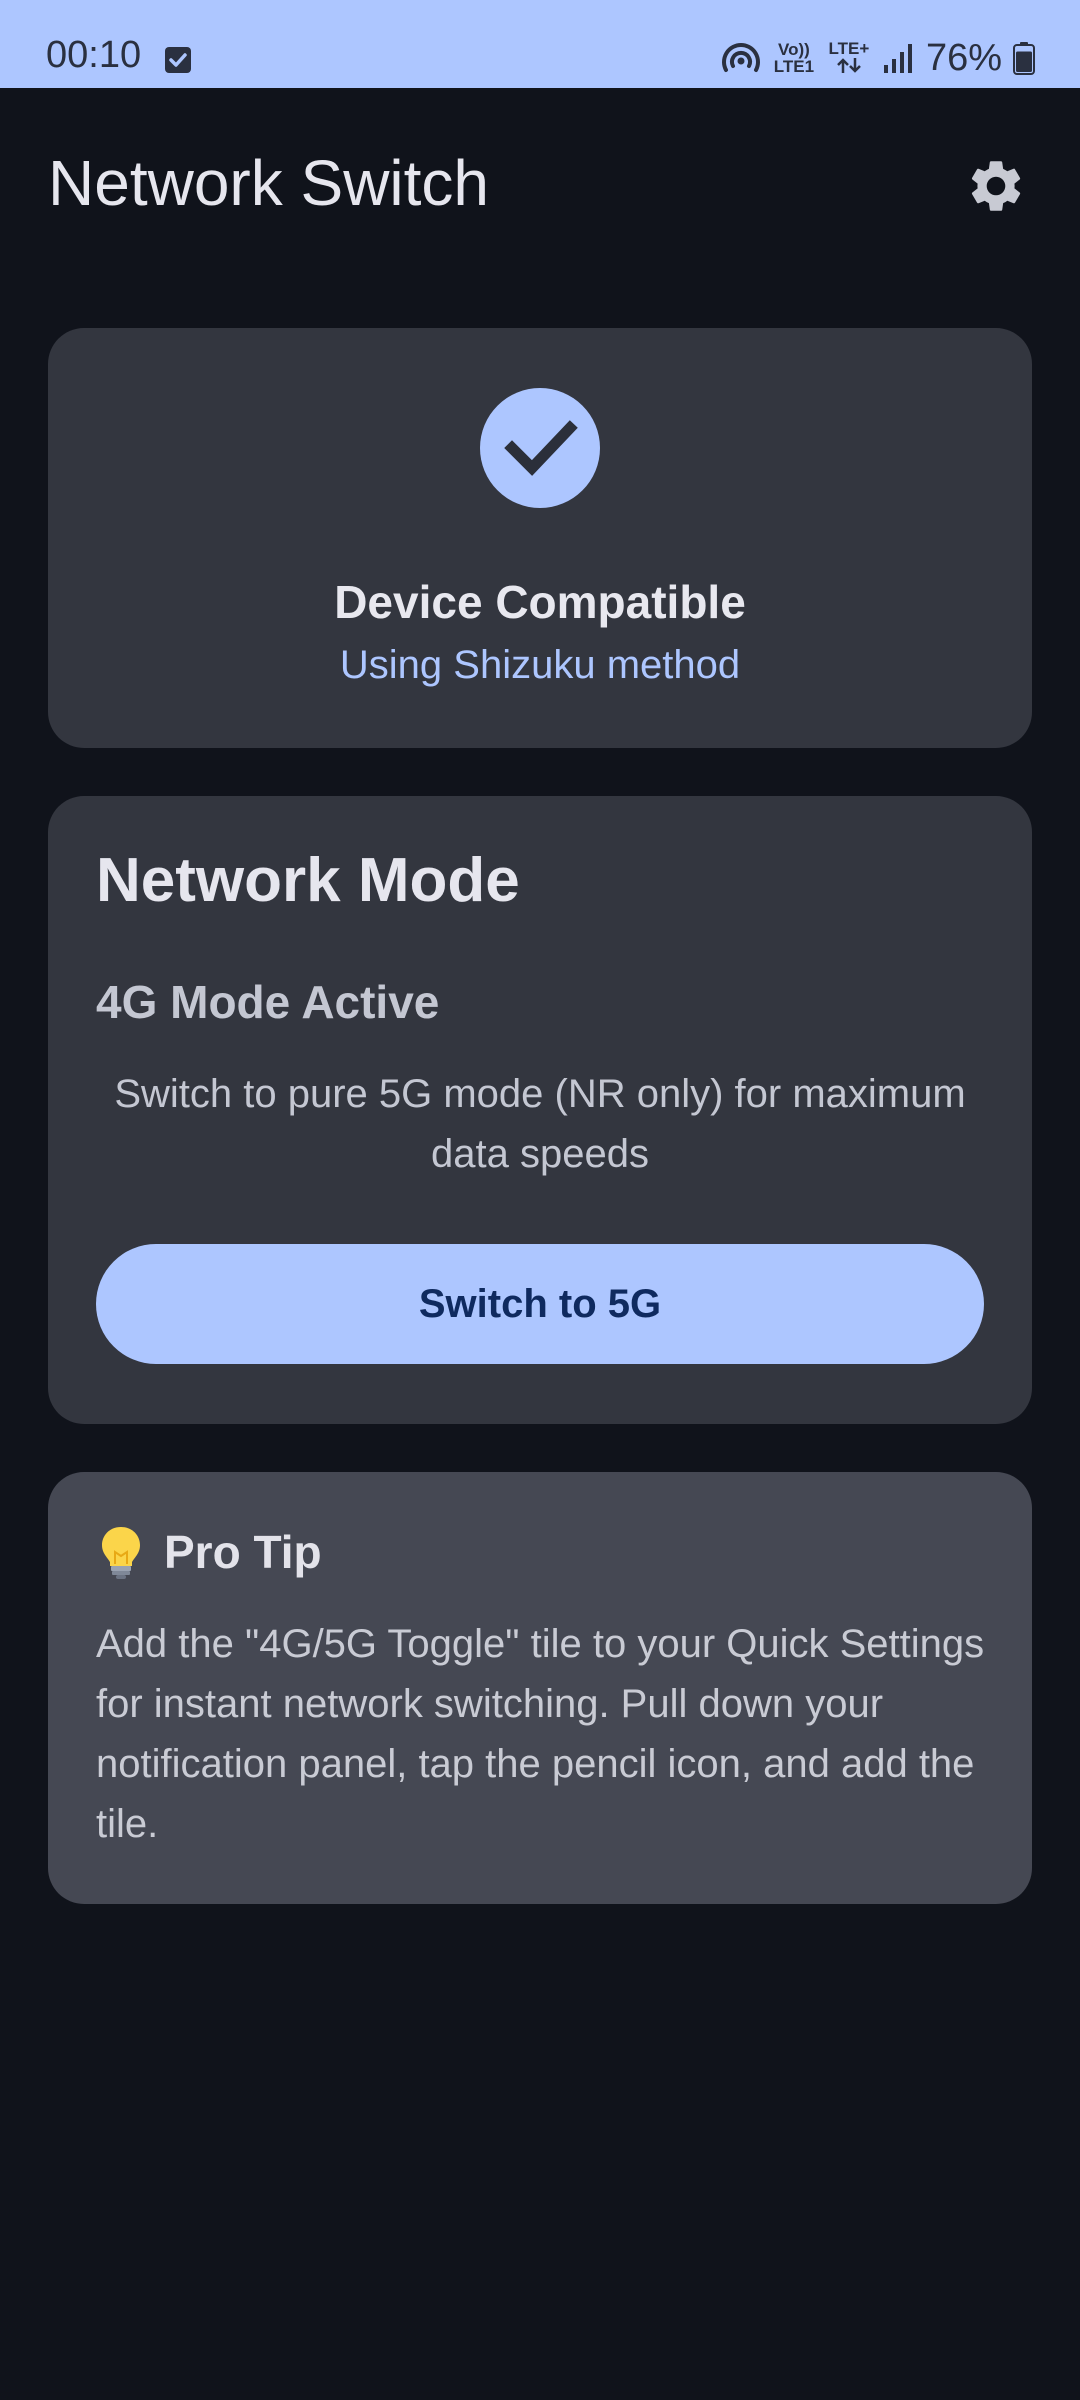 Image resolution: width=1080 pixels, height=2400 pixels. Describe the element at coordinates (849, 48) in the screenshot. I see `lte-label: LTE+` at that location.